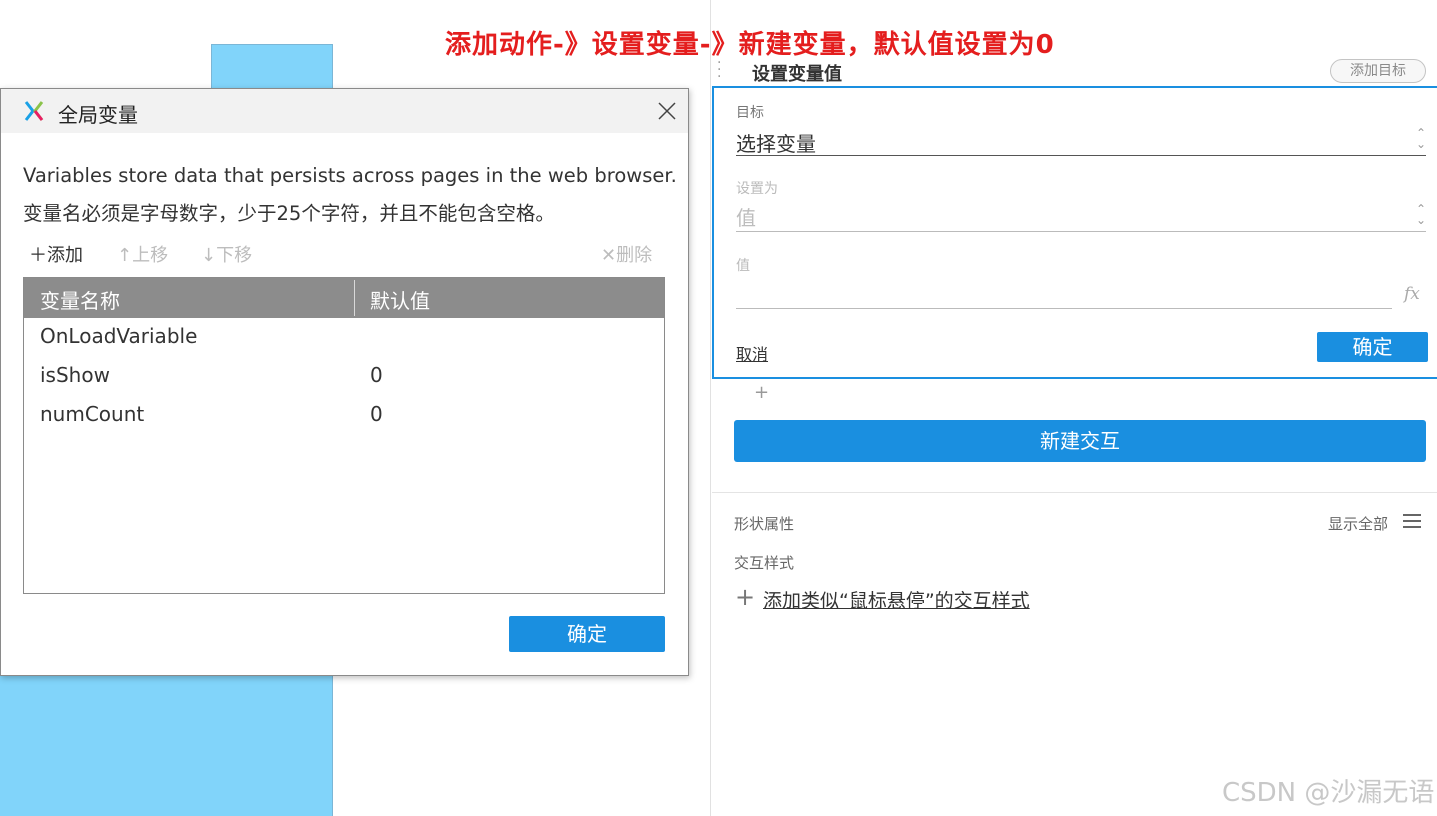 This screenshot has height=816, width=1437. What do you see at coordinates (400, 301) in the screenshot?
I see `column-header-default: 默认值` at bounding box center [400, 301].